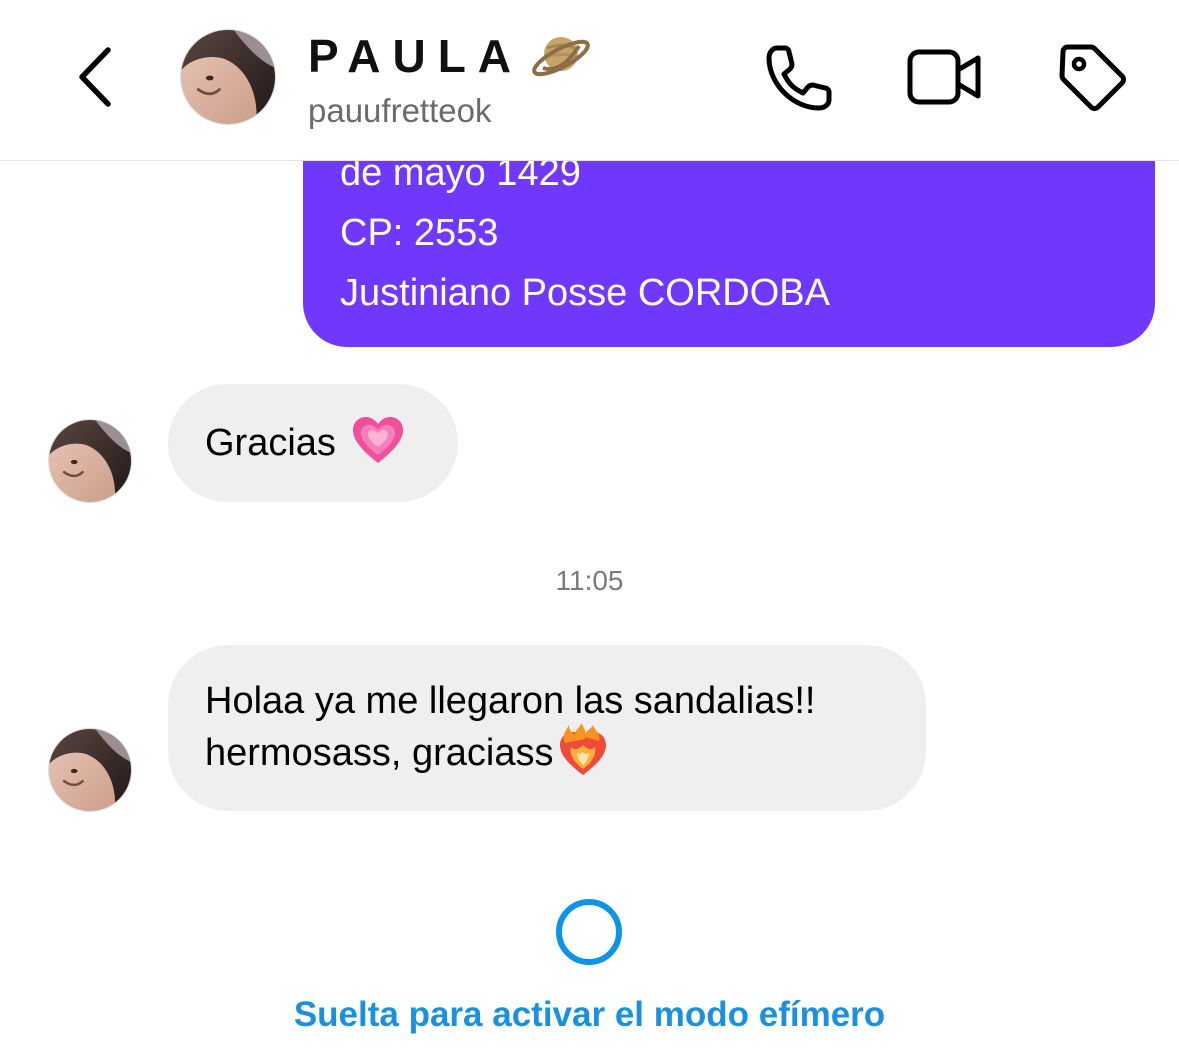  I want to click on sent-message-line: CP: 2553, so click(419, 233).